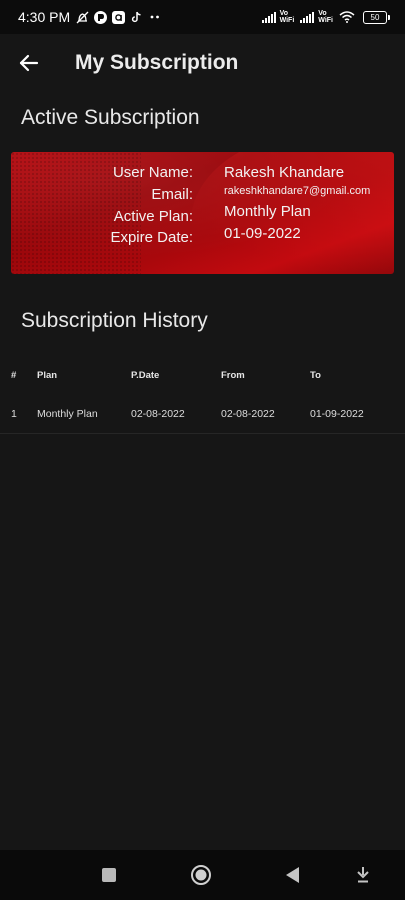 The height and width of the screenshot is (900, 405). I want to click on back-nav-button, so click(293, 875).